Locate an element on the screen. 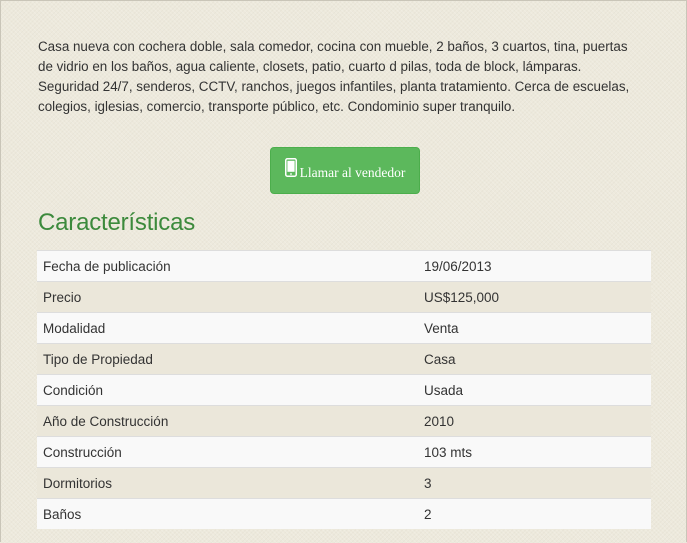  table-row: Condición Usada is located at coordinates (344, 390).